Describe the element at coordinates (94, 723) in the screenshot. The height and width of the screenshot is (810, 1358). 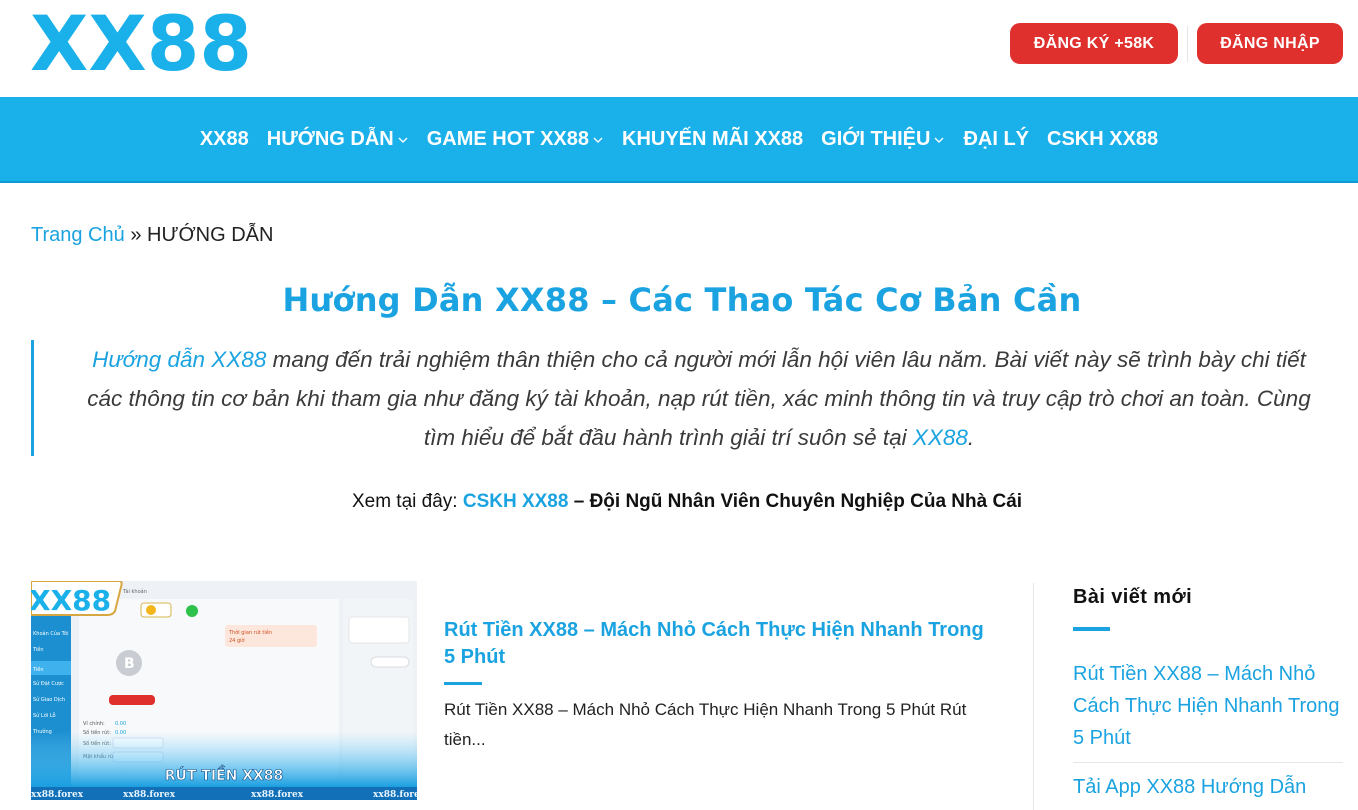
I see `svg-text: Ví chính:` at that location.